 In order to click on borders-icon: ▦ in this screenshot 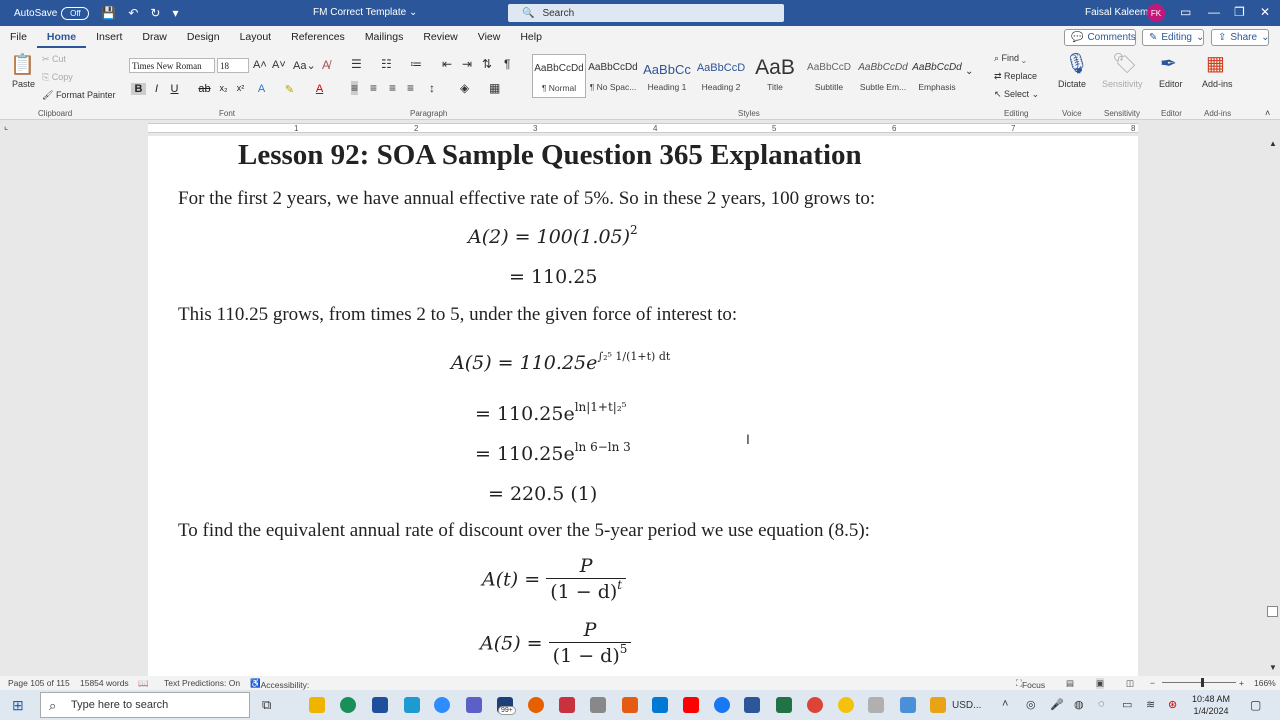, I will do `click(494, 88)`.